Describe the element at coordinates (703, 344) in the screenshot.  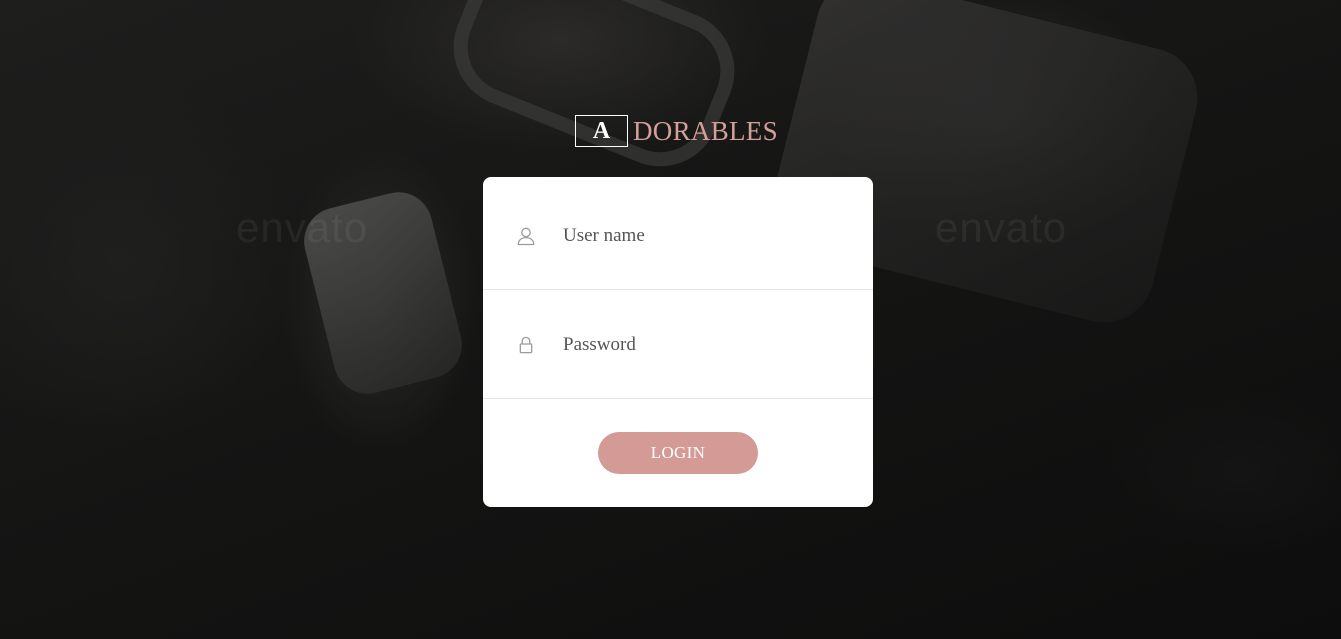
I see `password-input` at that location.